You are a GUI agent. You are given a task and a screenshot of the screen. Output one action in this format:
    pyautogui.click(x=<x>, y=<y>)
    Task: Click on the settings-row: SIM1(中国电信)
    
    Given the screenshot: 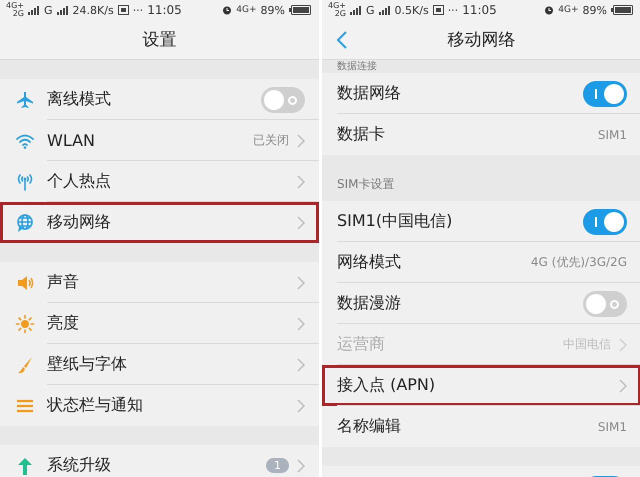 What is the action you would take?
    pyautogui.click(x=481, y=221)
    